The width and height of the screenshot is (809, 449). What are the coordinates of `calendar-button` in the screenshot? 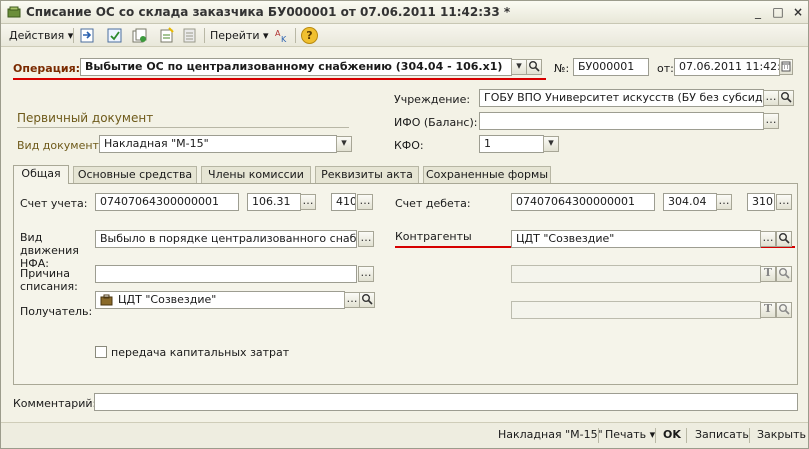 It's located at (786, 67).